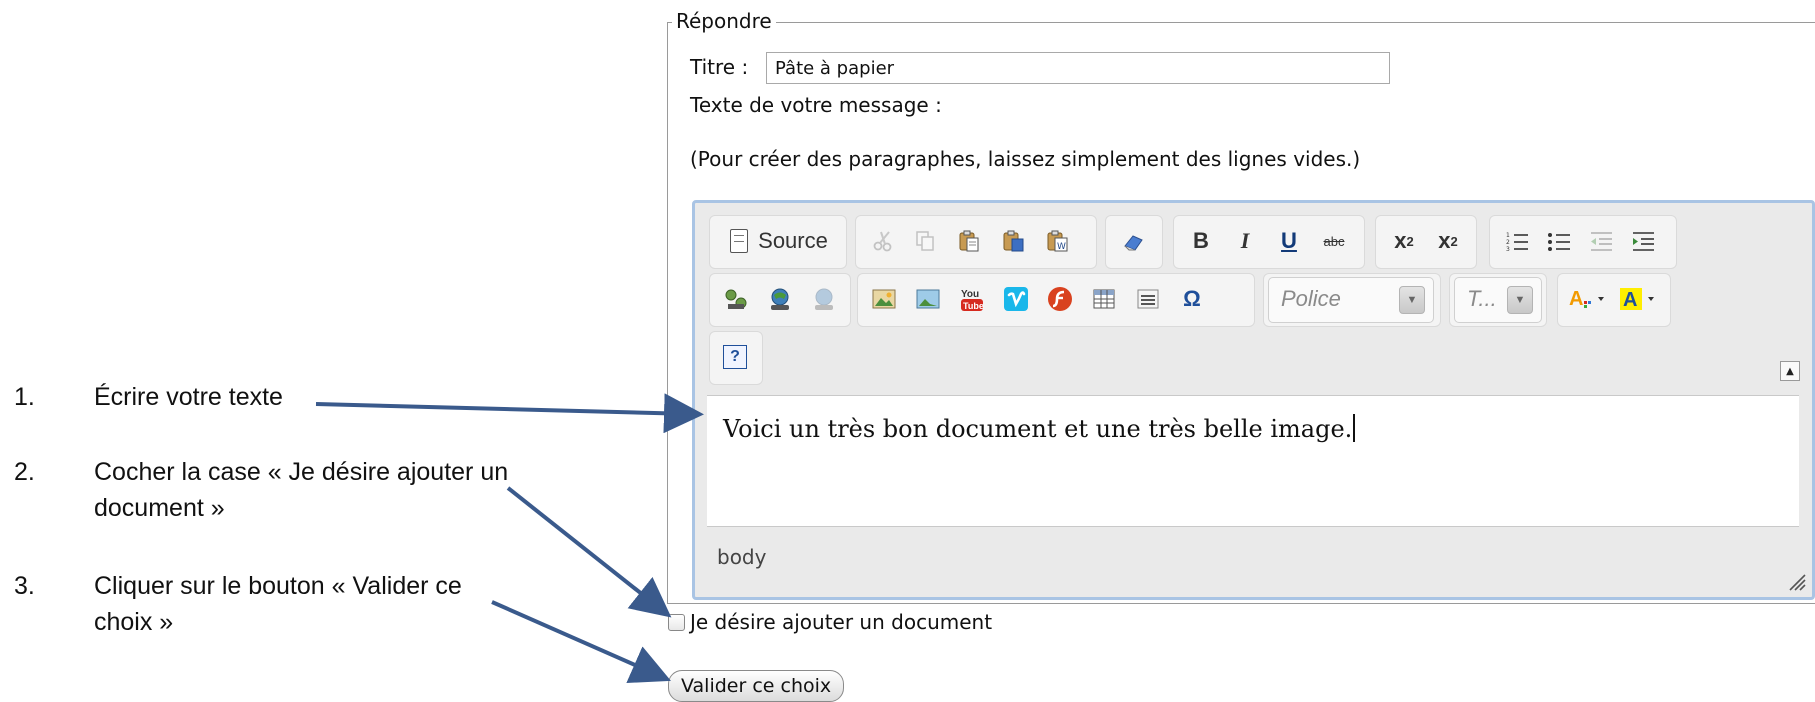  I want to click on add-document-checkbox, so click(676, 622).